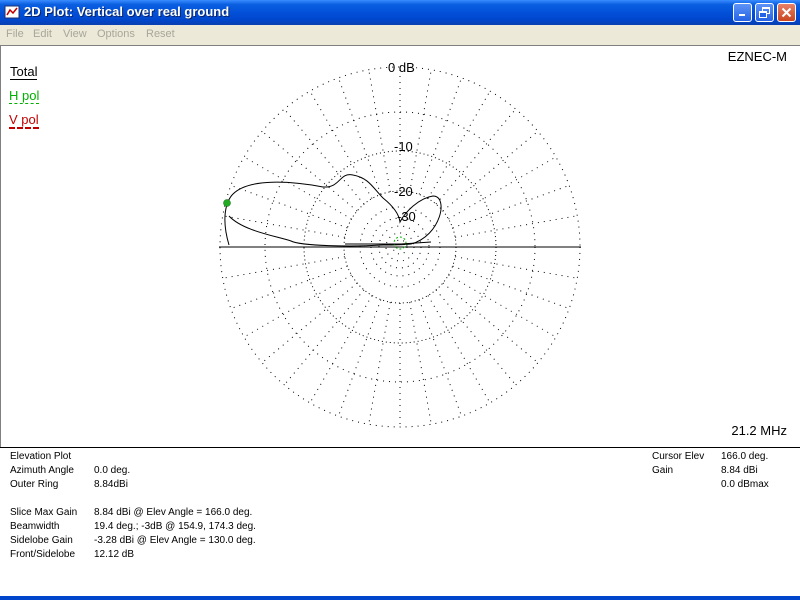 The width and height of the screenshot is (800, 600). I want to click on ring-label-20: -20, so click(403, 191).